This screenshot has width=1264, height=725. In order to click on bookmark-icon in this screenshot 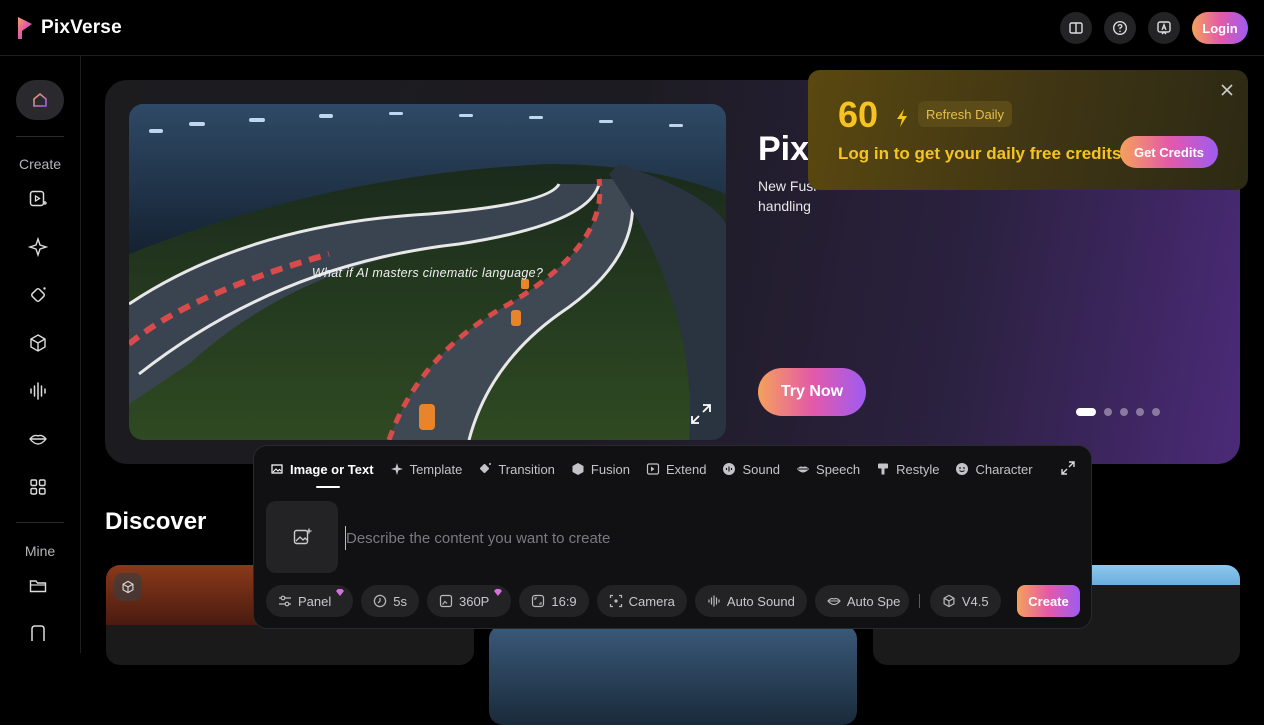, I will do `click(38, 633)`.